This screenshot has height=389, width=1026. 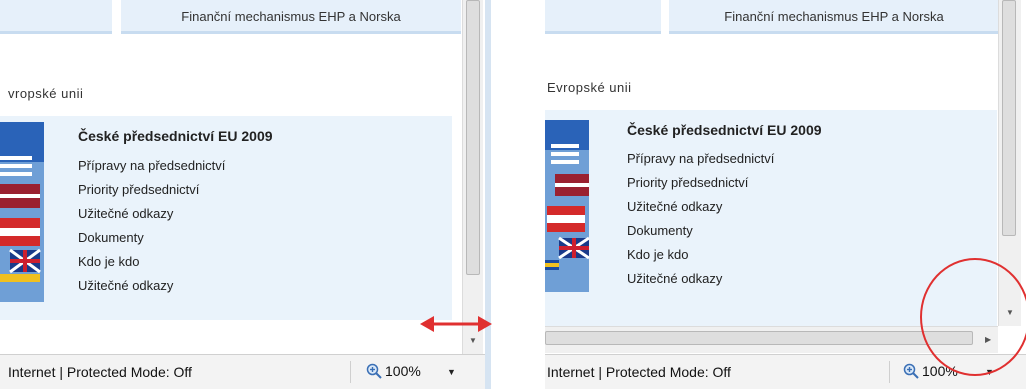 What do you see at coordinates (456, 324) in the screenshot?
I see `double-arrow-icon` at bounding box center [456, 324].